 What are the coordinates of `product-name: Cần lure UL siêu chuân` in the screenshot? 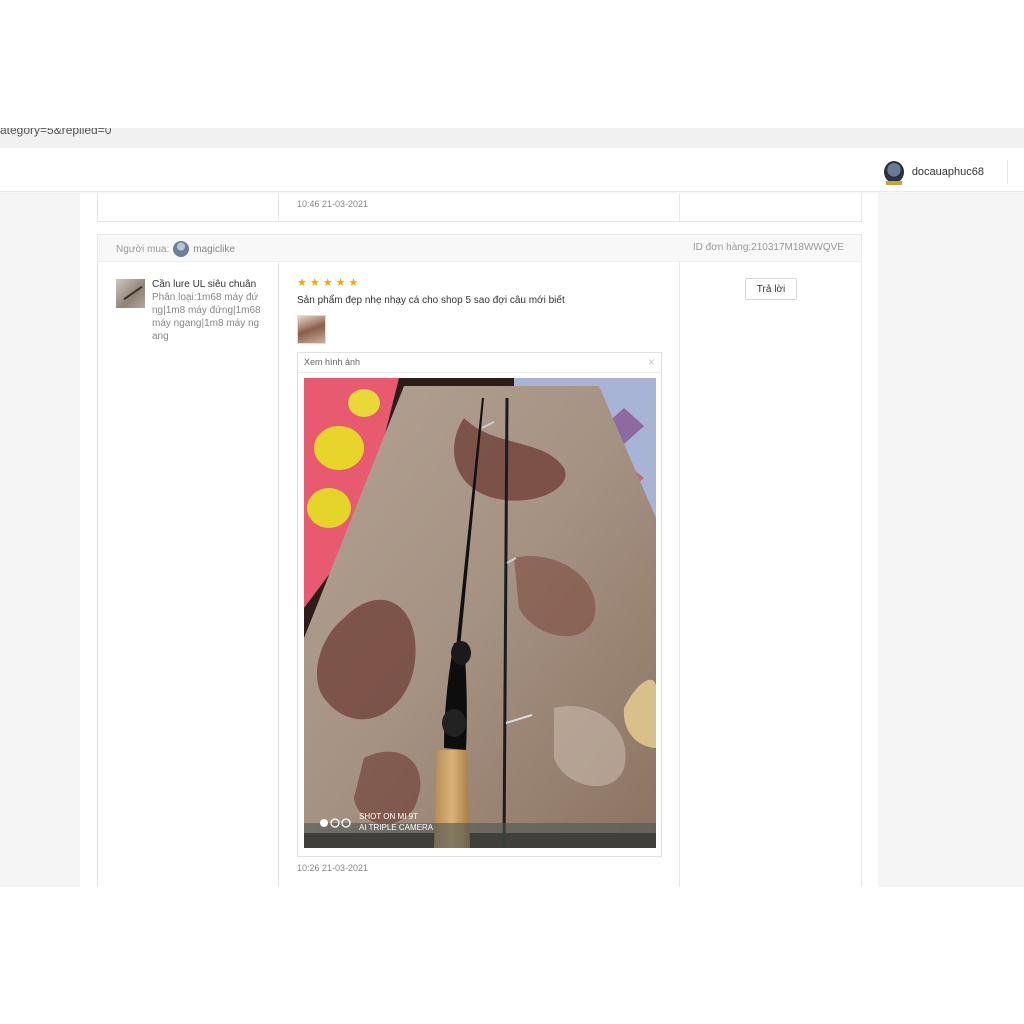 It's located at (207, 284).